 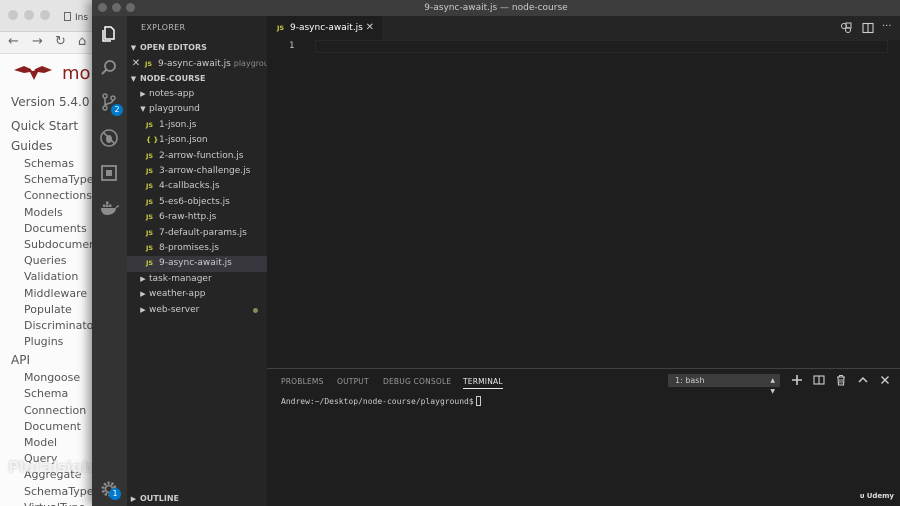 I want to click on tree-item-label: 1-json.js, so click(x=178, y=124).